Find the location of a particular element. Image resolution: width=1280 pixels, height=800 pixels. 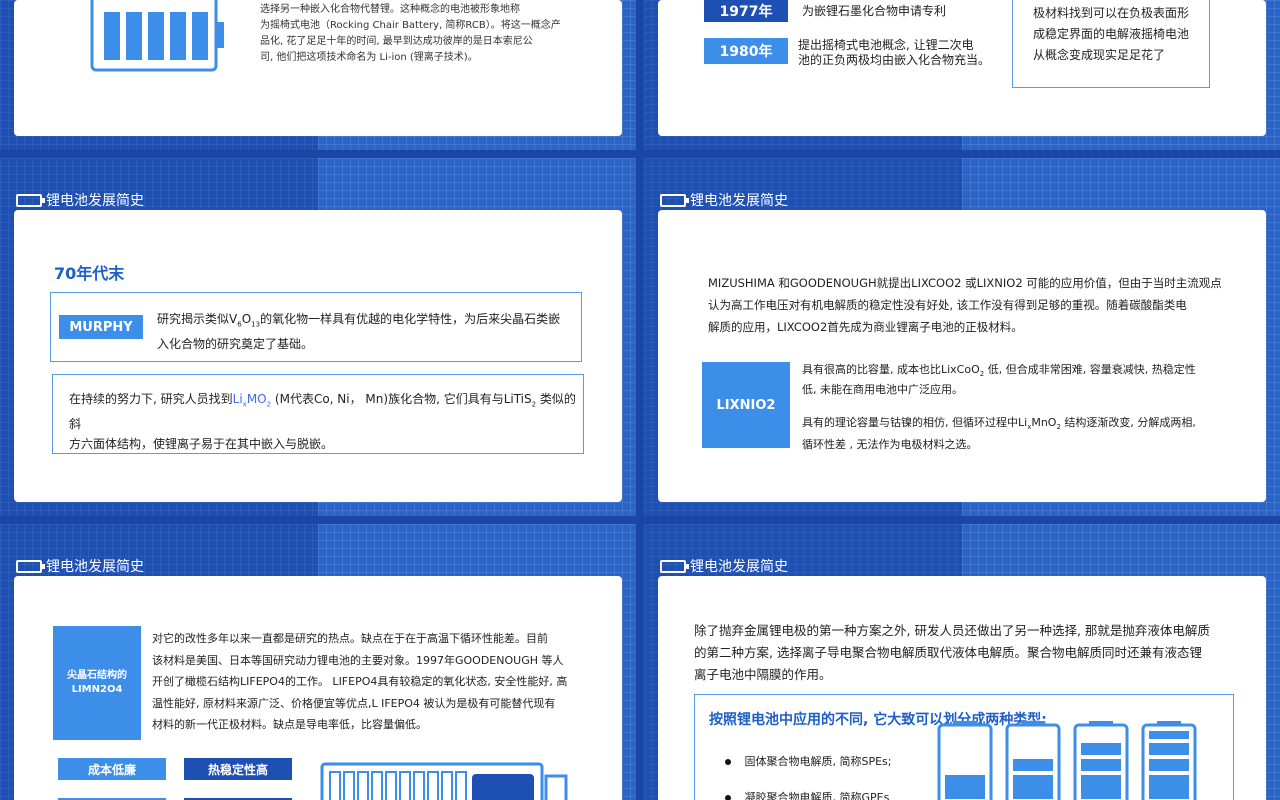

murphy-tag: MURPHY is located at coordinates (101, 327).